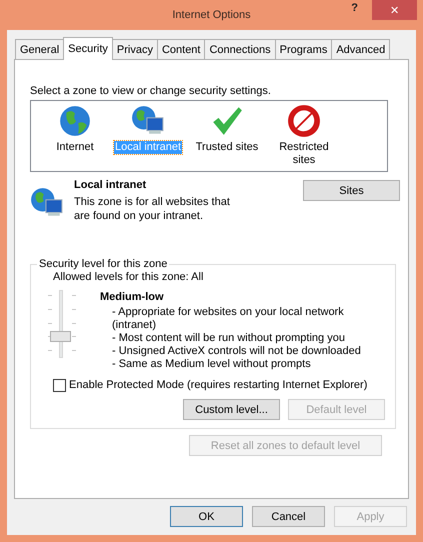 The image size is (423, 542). What do you see at coordinates (75, 121) in the screenshot?
I see `globe-icon` at bounding box center [75, 121].